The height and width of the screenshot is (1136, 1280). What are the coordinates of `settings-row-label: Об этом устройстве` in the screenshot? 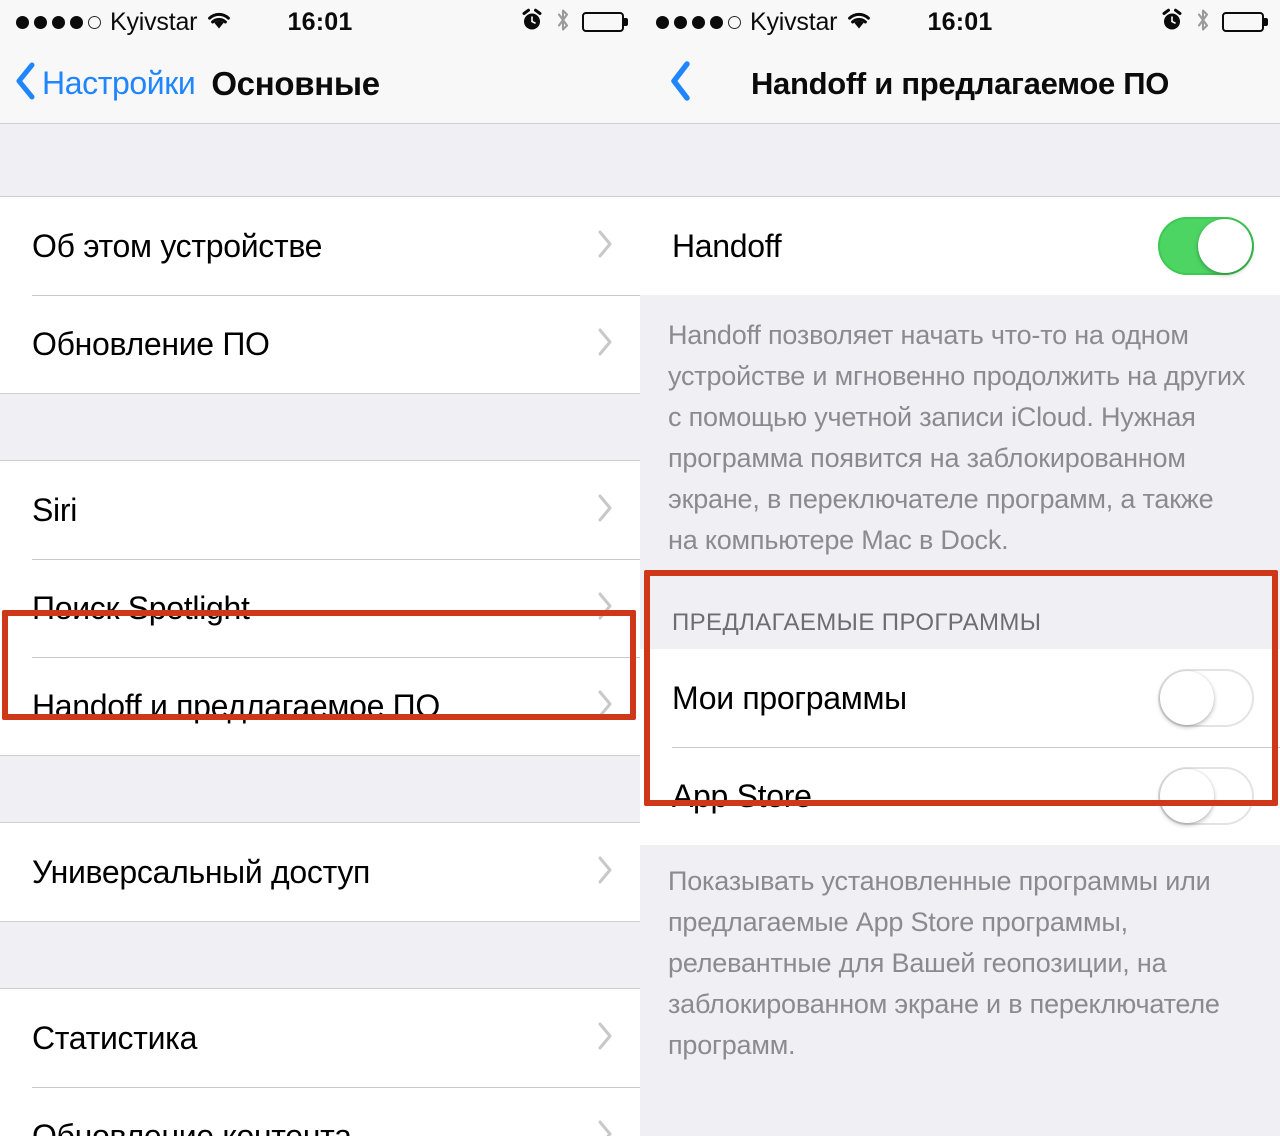 It's located at (177, 245).